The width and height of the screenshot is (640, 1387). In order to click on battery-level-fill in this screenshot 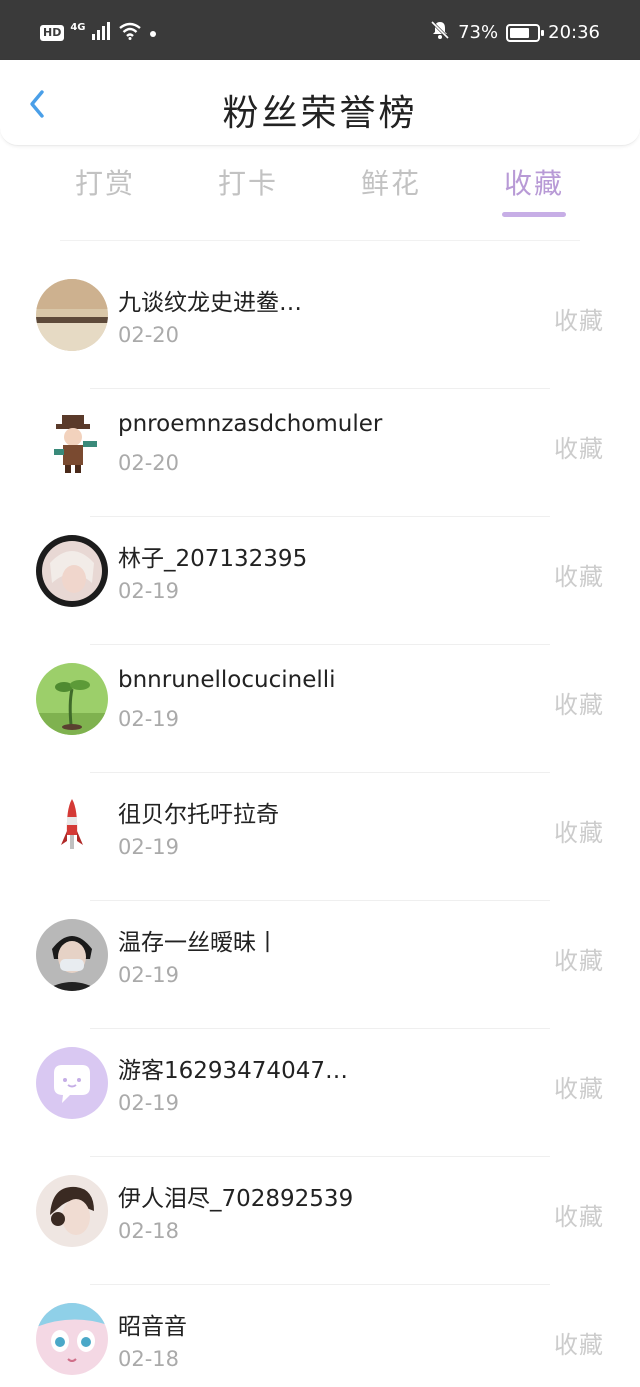, I will do `click(520, 32)`.